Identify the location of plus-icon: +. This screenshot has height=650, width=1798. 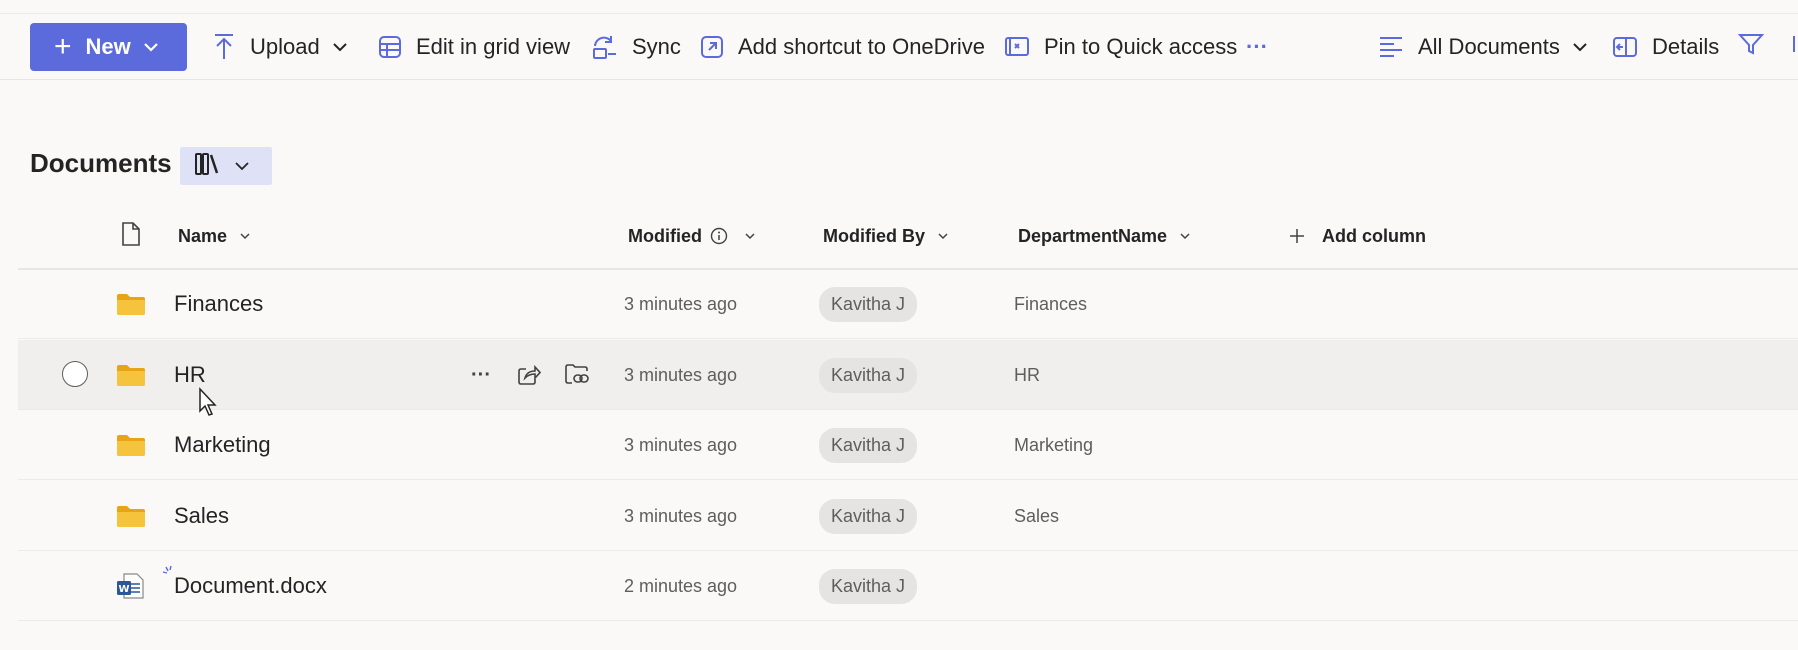
(63, 46).